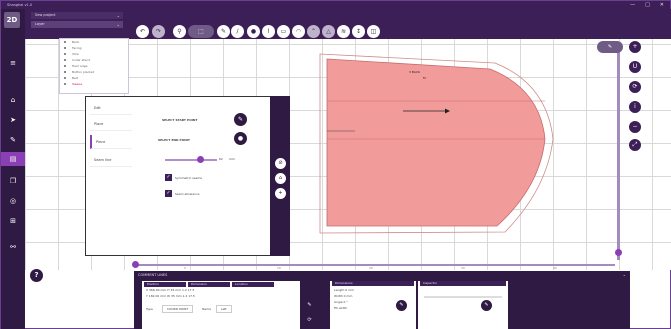 The width and height of the screenshot is (671, 329). I want to click on tab-piece: Piece, so click(111, 142).